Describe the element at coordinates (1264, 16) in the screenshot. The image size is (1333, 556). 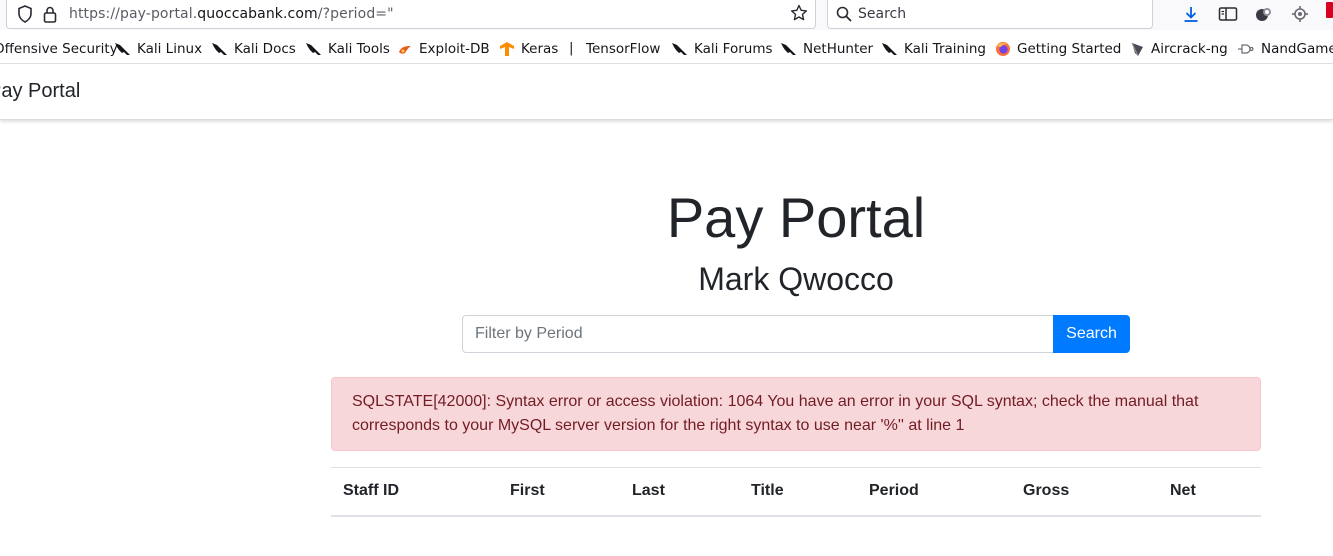
I see `extensions-icon` at that location.